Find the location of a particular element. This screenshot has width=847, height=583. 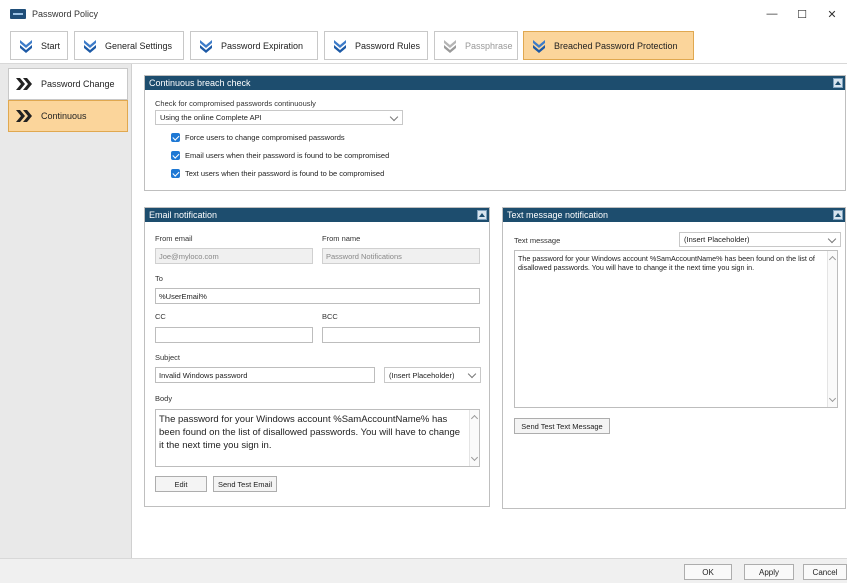

maximize-button: ☐ is located at coordinates (802, 14).